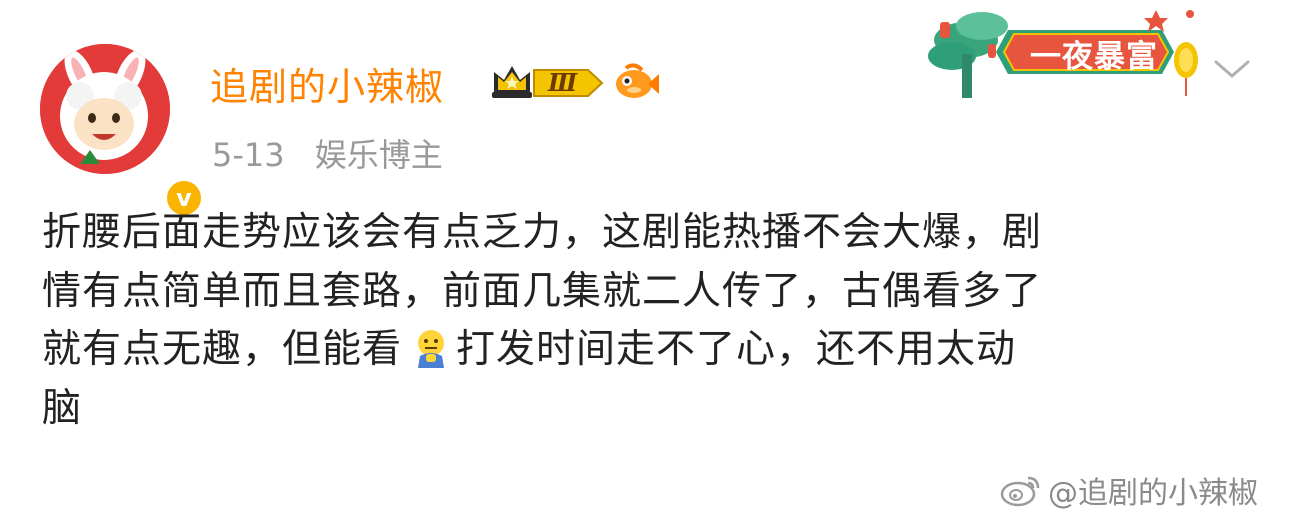 This screenshot has height=521, width=1290. What do you see at coordinates (327, 83) in the screenshot?
I see `user-name: 追剧的小辣椒` at bounding box center [327, 83].